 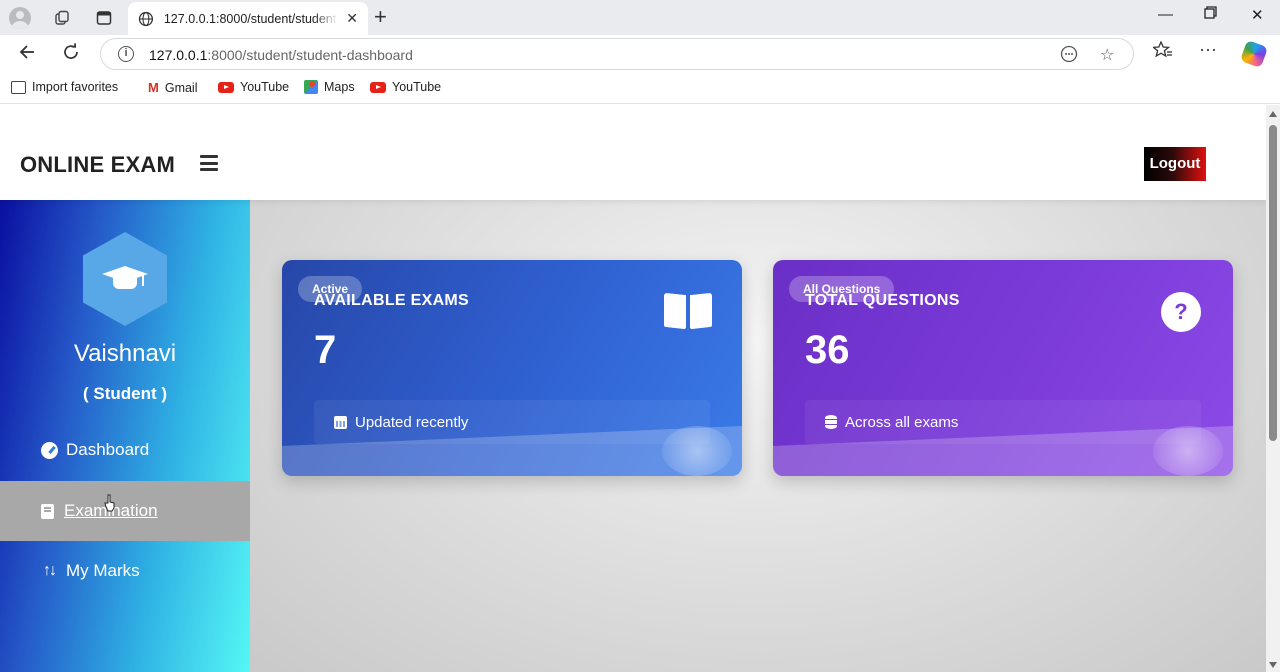 I want to click on brand-title: ONLINE EXAM, so click(x=97, y=164).